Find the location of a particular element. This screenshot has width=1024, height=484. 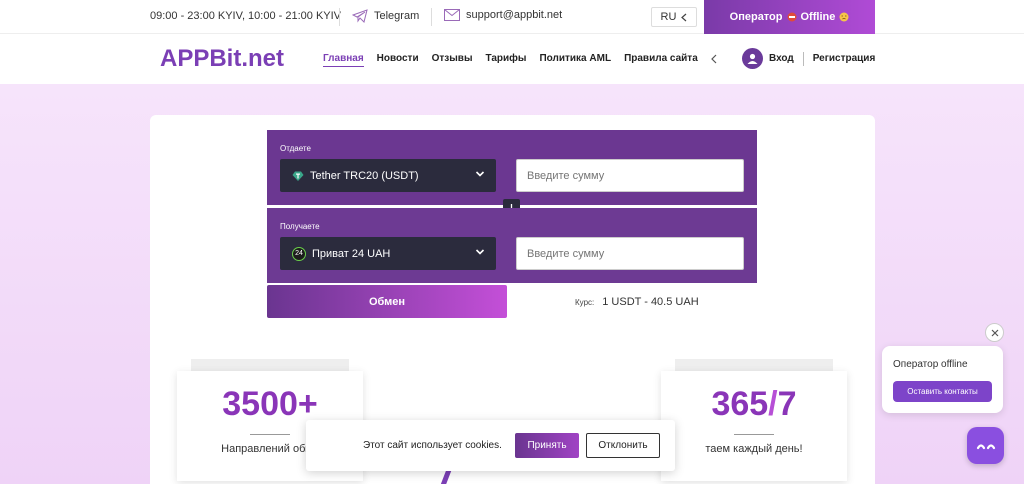

nav-item-news: Новости is located at coordinates (398, 60).